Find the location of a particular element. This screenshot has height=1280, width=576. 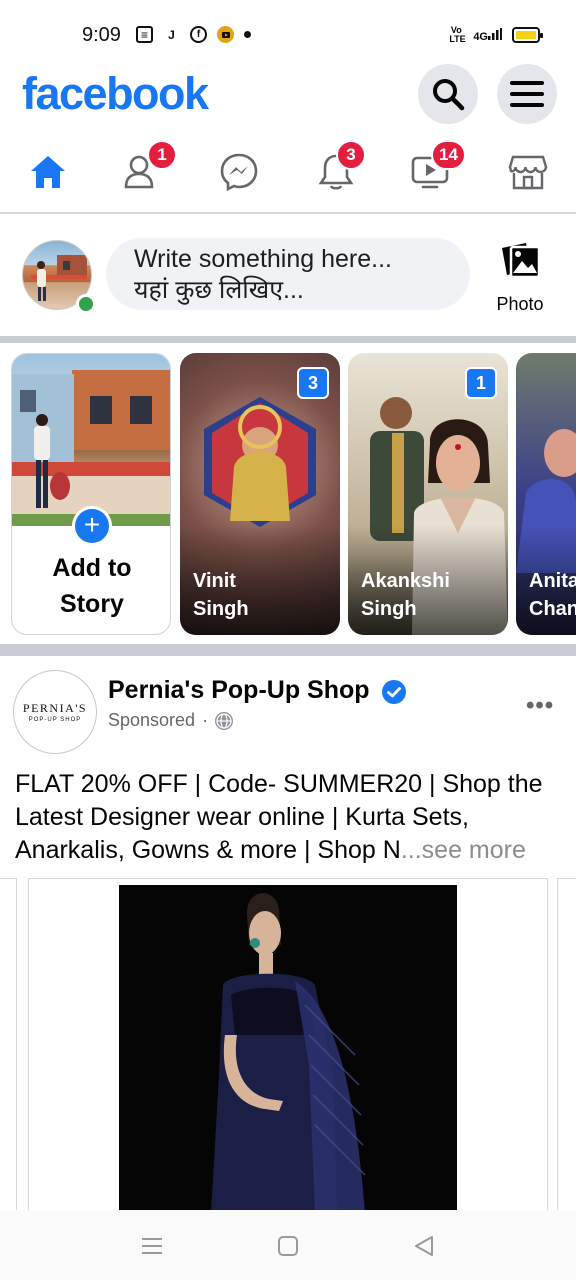

add-story-card: + Add to Story is located at coordinates (91, 494).